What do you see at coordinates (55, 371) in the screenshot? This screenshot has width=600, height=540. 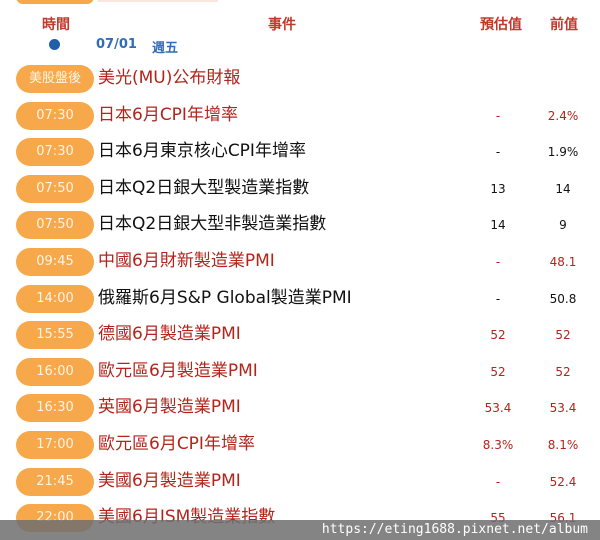 I see `time-pill: 16:00` at bounding box center [55, 371].